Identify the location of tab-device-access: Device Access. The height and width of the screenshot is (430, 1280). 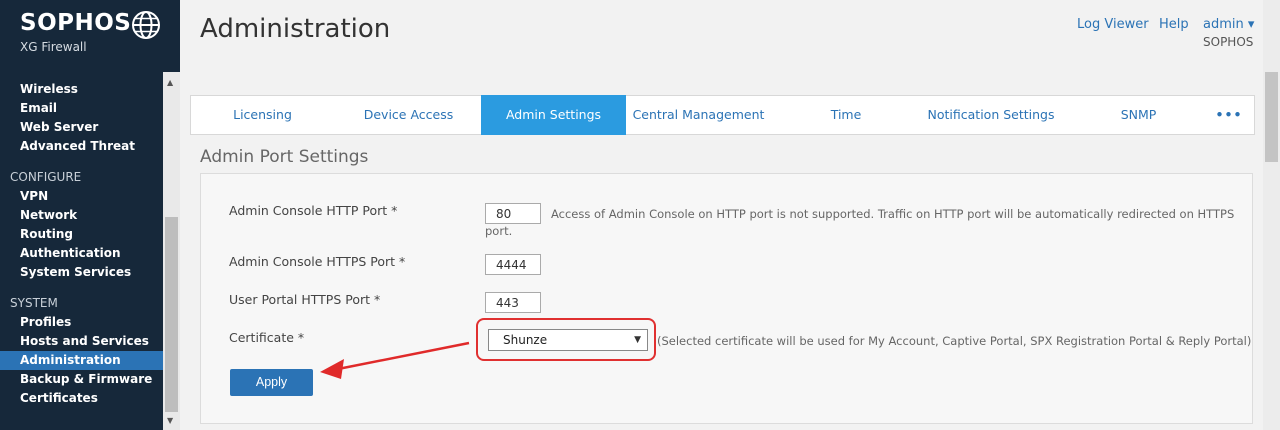
(408, 115).